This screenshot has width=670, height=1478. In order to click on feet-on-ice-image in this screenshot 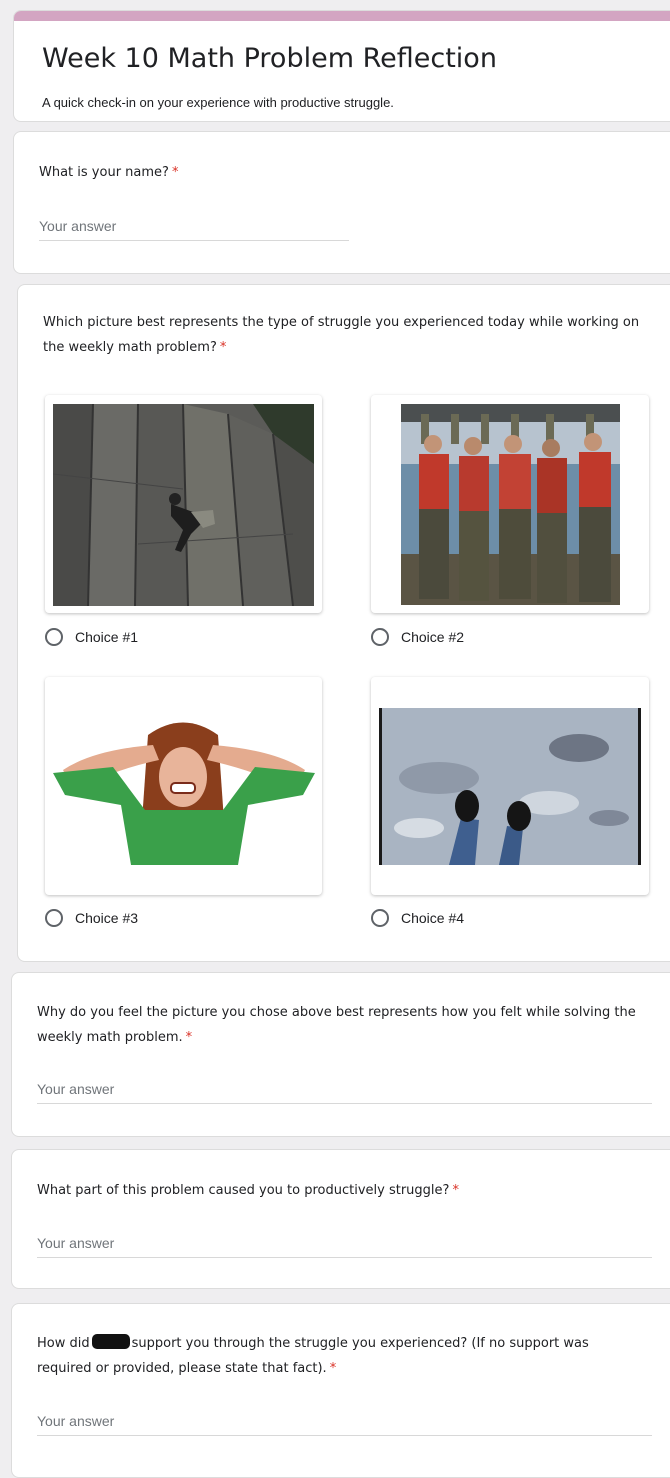, I will do `click(510, 786)`.